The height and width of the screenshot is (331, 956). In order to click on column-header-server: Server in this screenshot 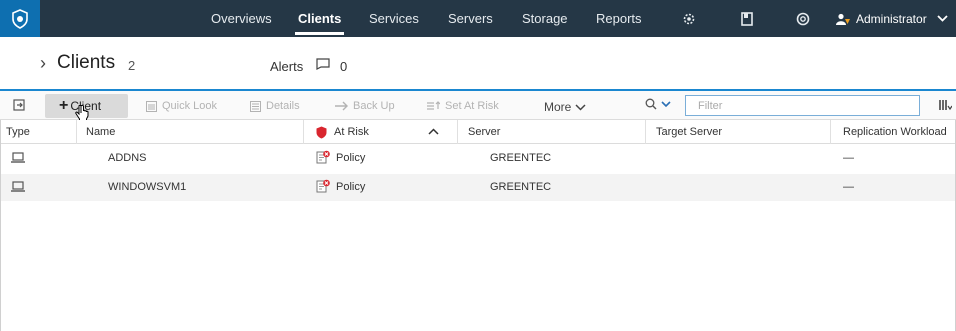, I will do `click(484, 132)`.